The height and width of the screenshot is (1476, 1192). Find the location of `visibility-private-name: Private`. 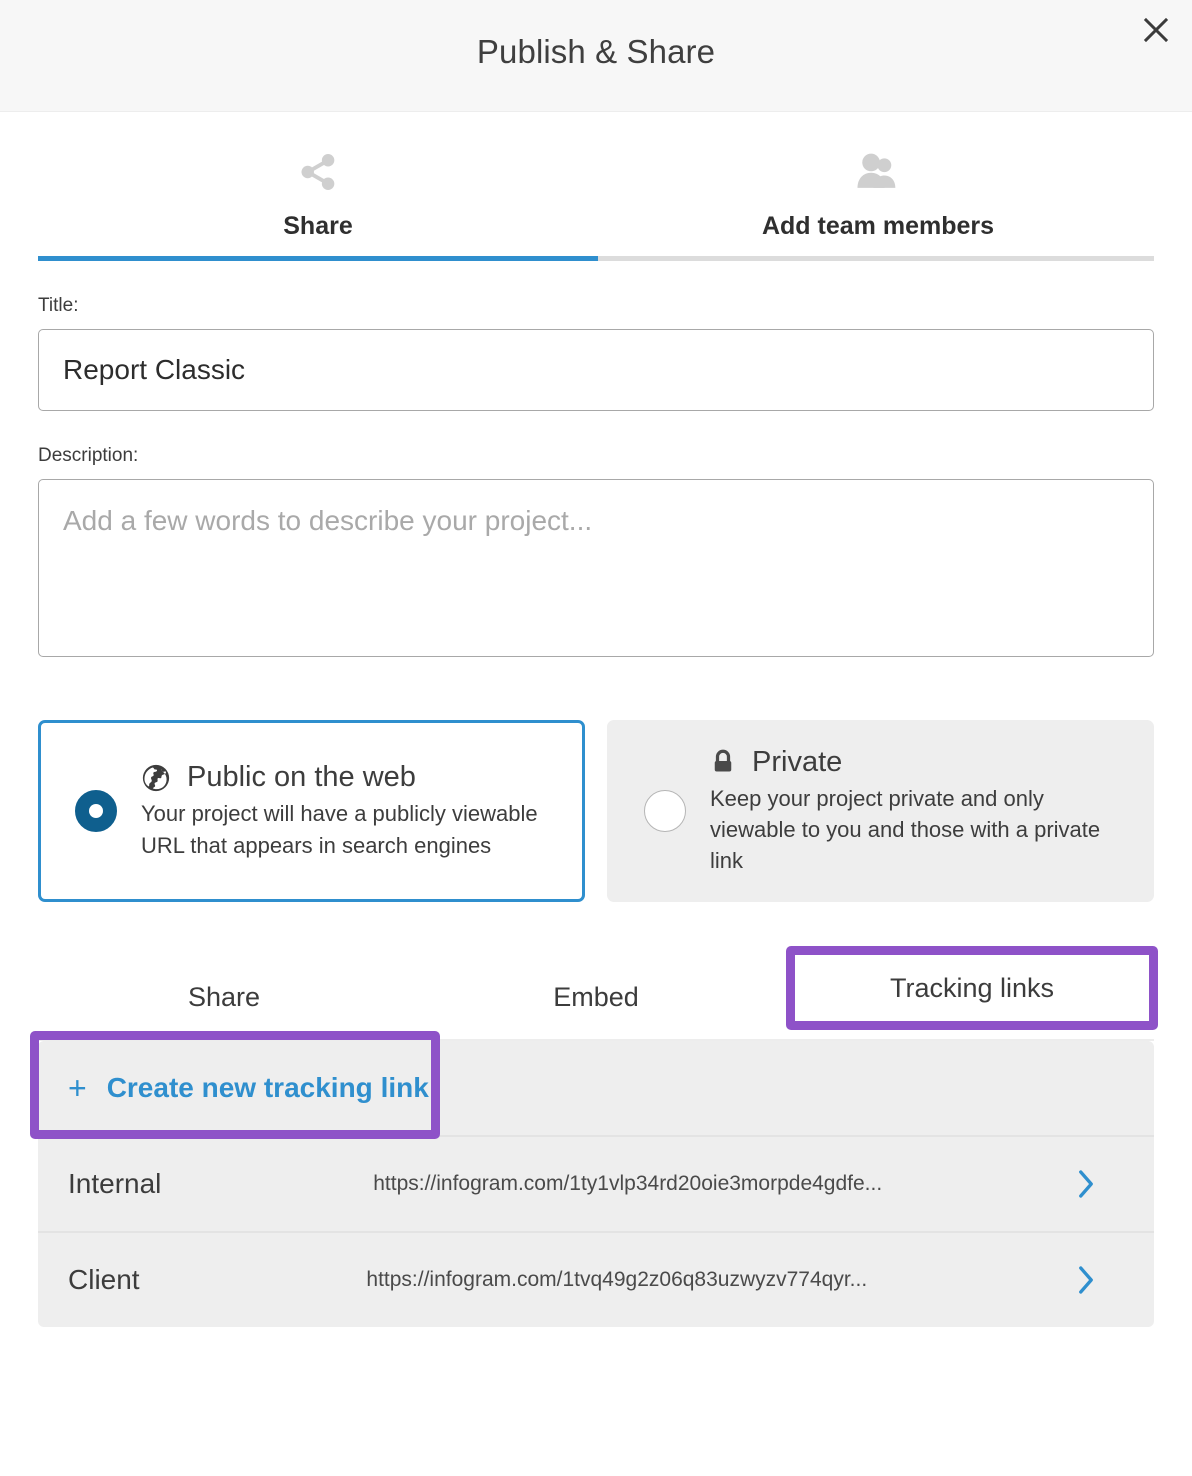

visibility-private-name: Private is located at coordinates (797, 761).